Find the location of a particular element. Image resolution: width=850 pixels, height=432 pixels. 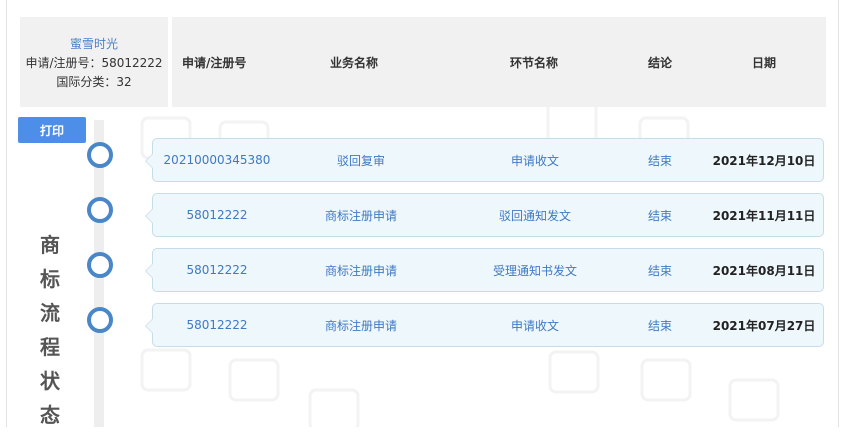

row-date: 2021年12月10日 is located at coordinates (764, 160).